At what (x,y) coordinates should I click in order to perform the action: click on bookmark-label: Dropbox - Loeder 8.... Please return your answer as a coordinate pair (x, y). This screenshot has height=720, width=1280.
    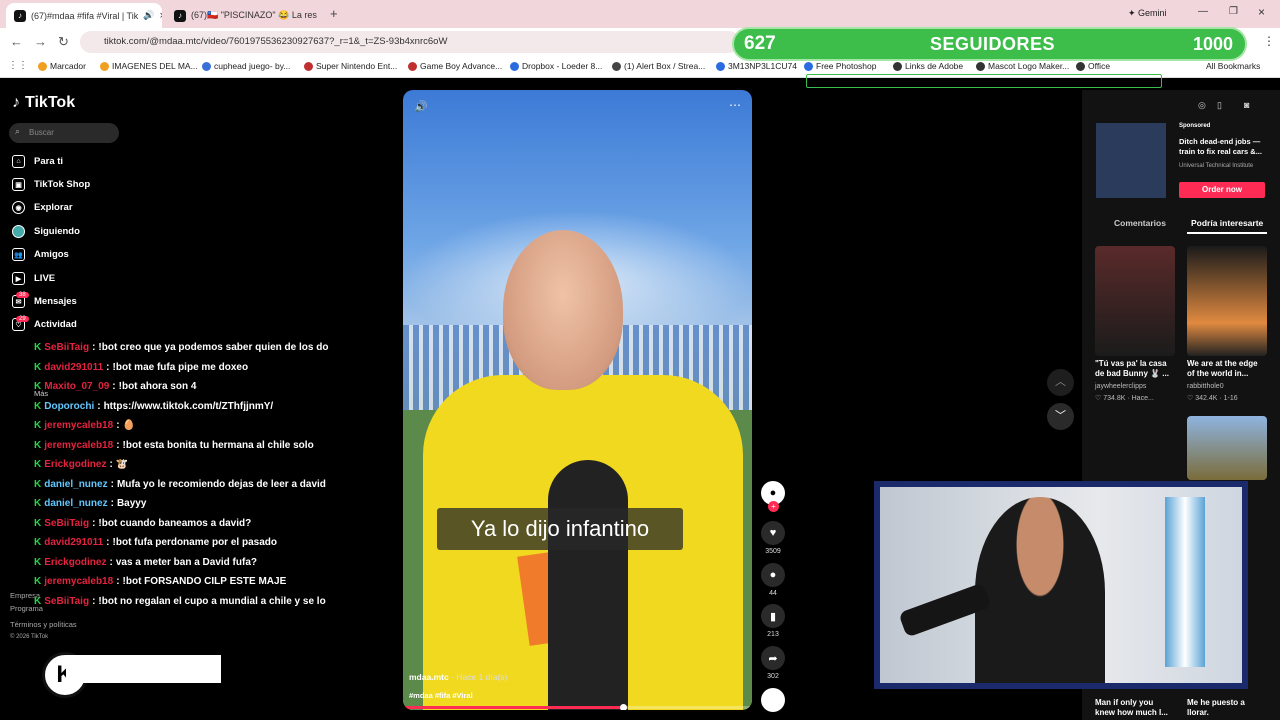
    Looking at the image, I should click on (562, 66).